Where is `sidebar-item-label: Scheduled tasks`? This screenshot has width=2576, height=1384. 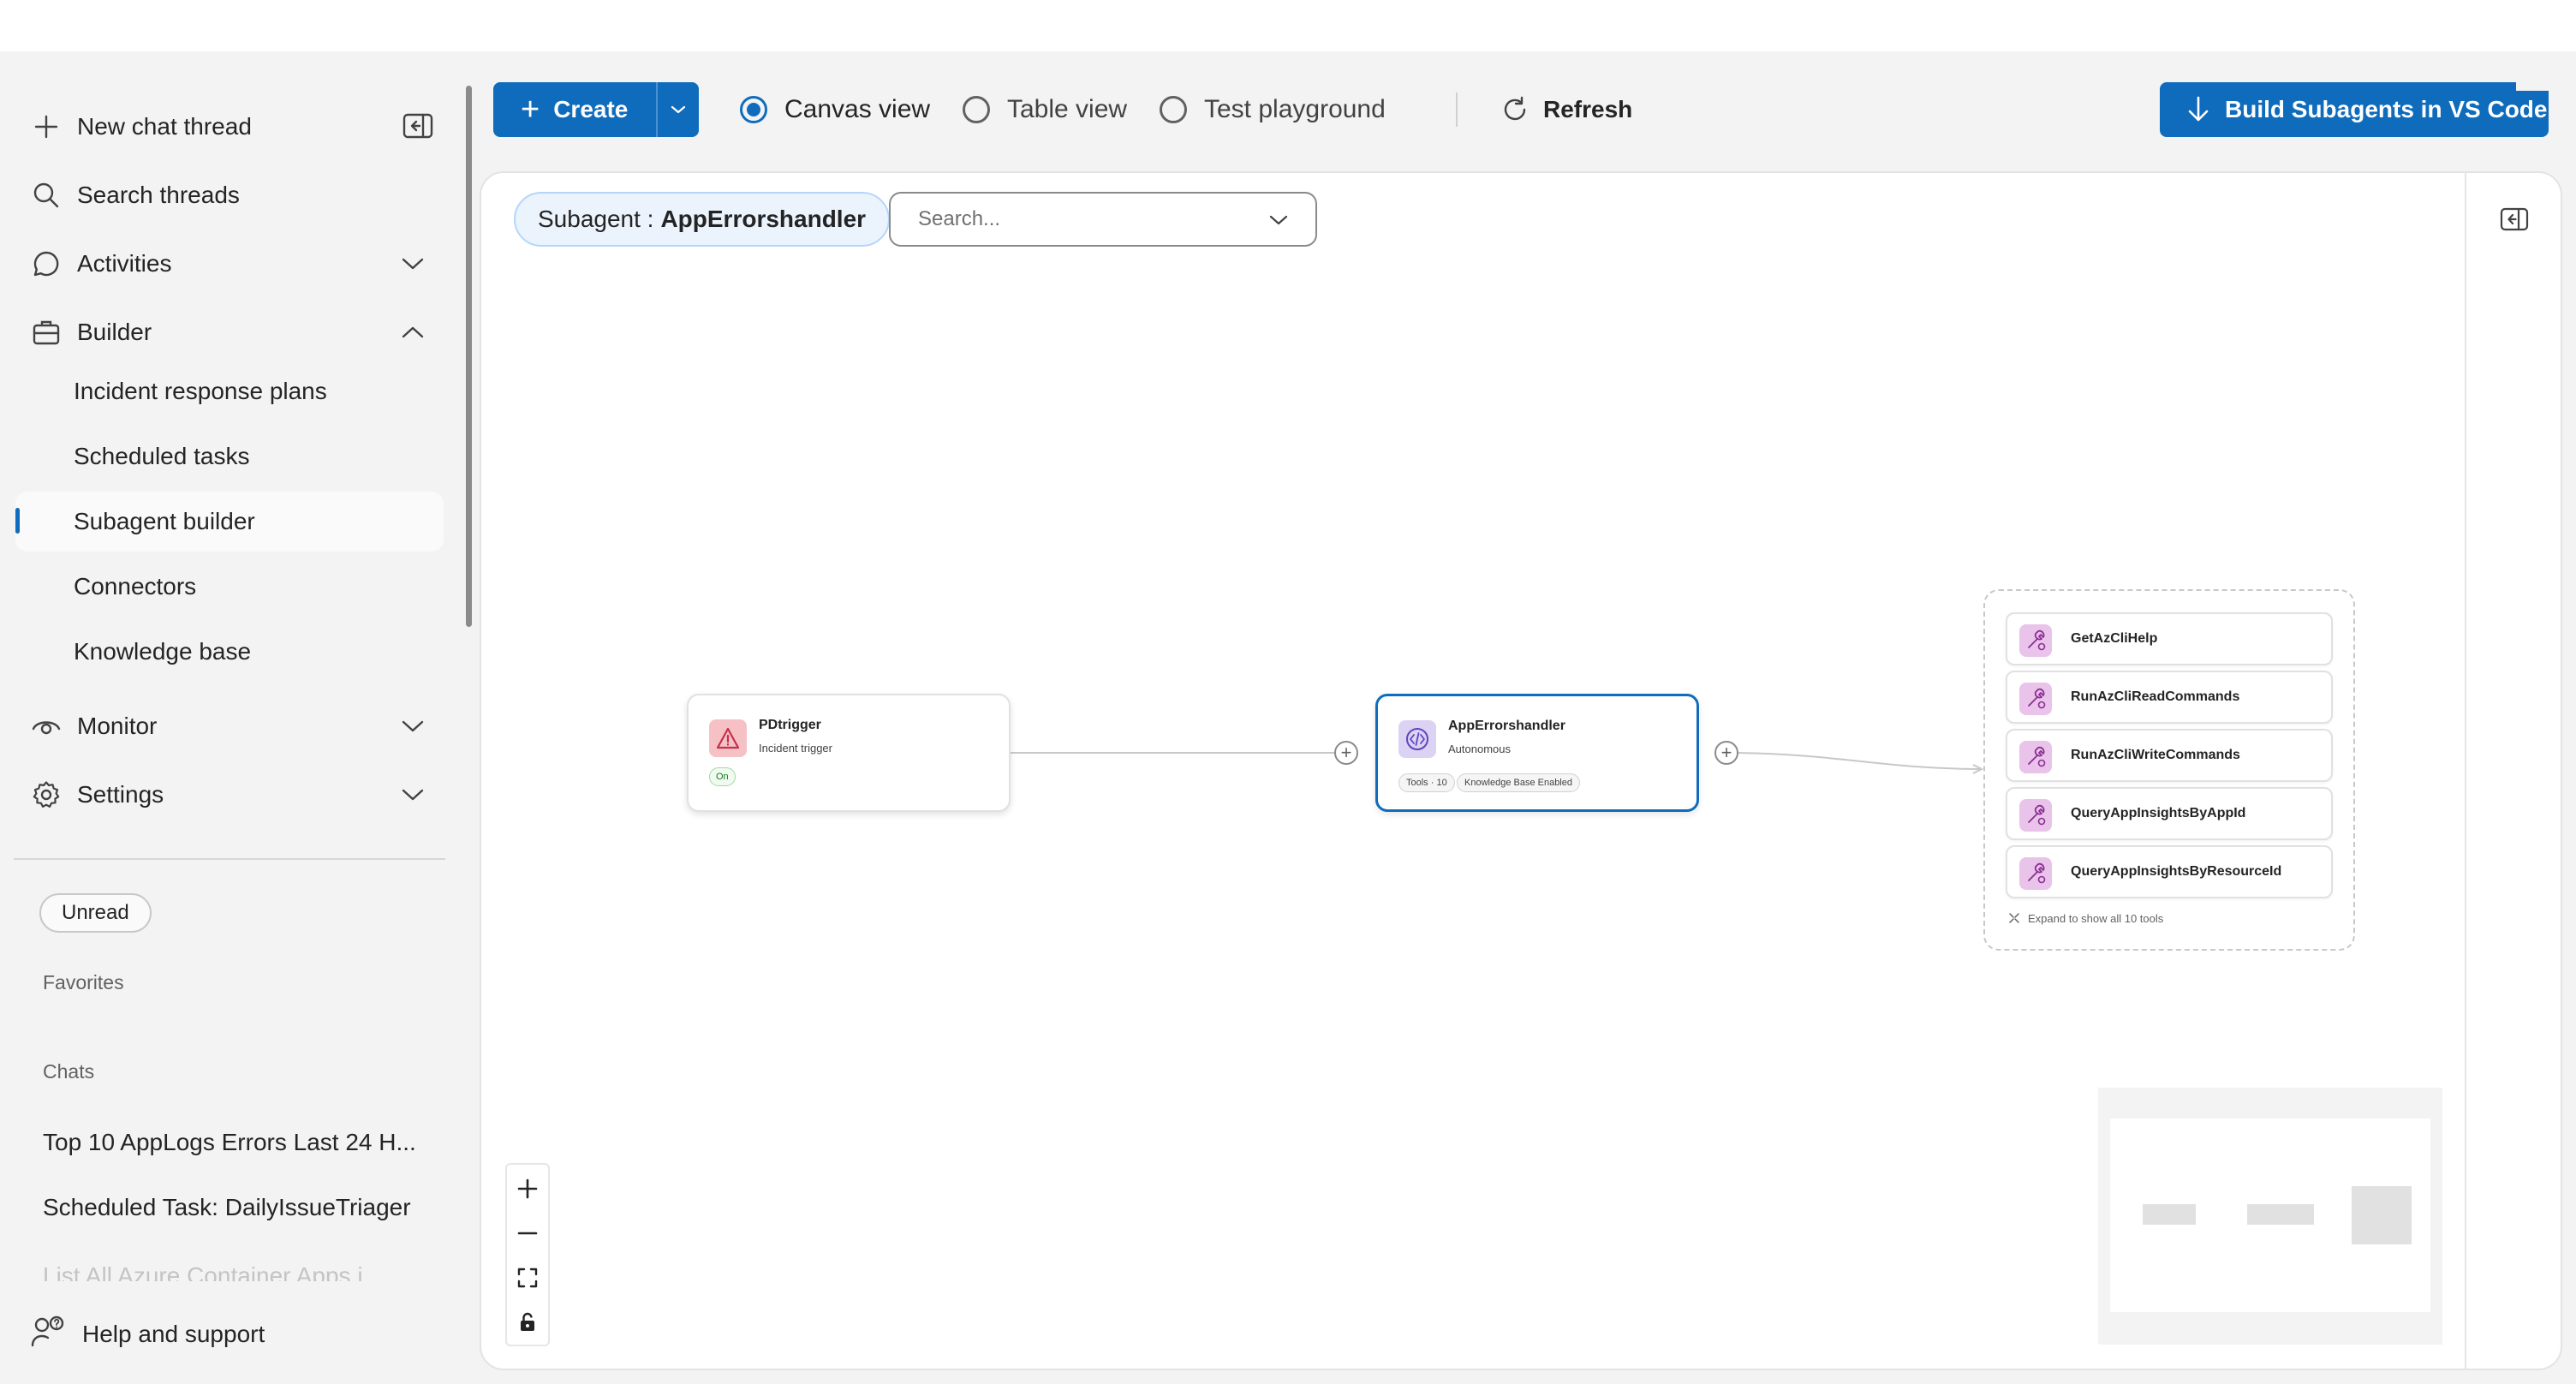
sidebar-item-label: Scheduled tasks is located at coordinates (162, 456).